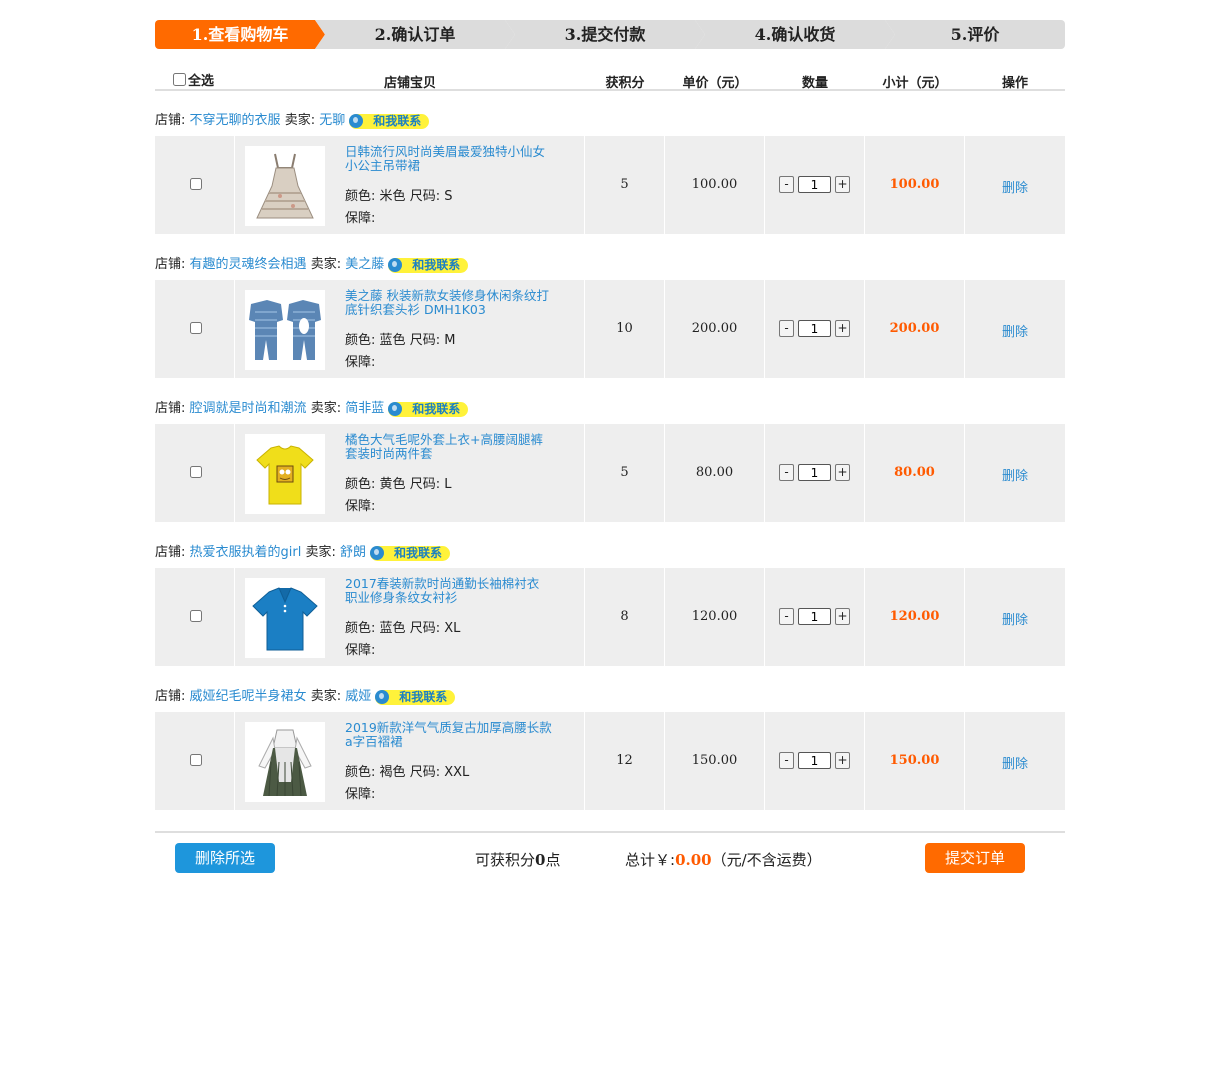 This screenshot has height=1080, width=1220. Describe the element at coordinates (179, 79) in the screenshot. I see `select-all-checkbox` at that location.